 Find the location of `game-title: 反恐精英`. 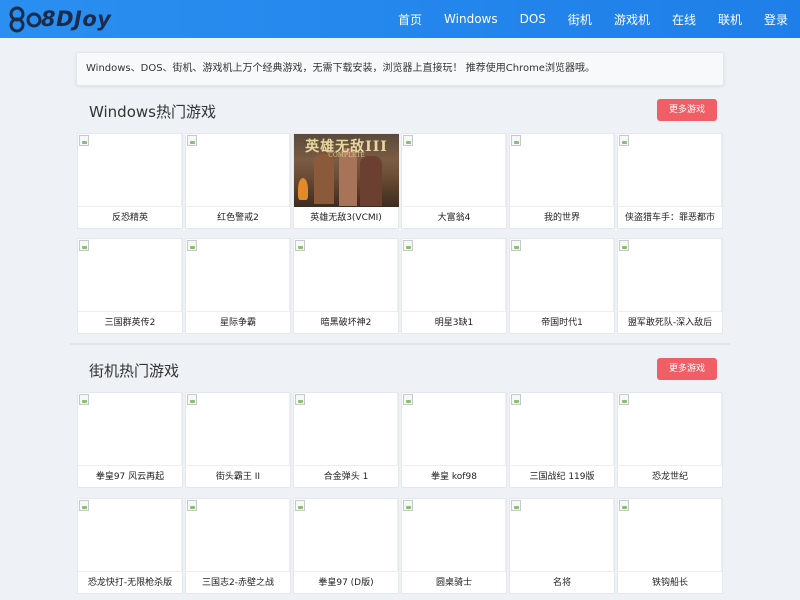

game-title: 反恐精英 is located at coordinates (130, 218).